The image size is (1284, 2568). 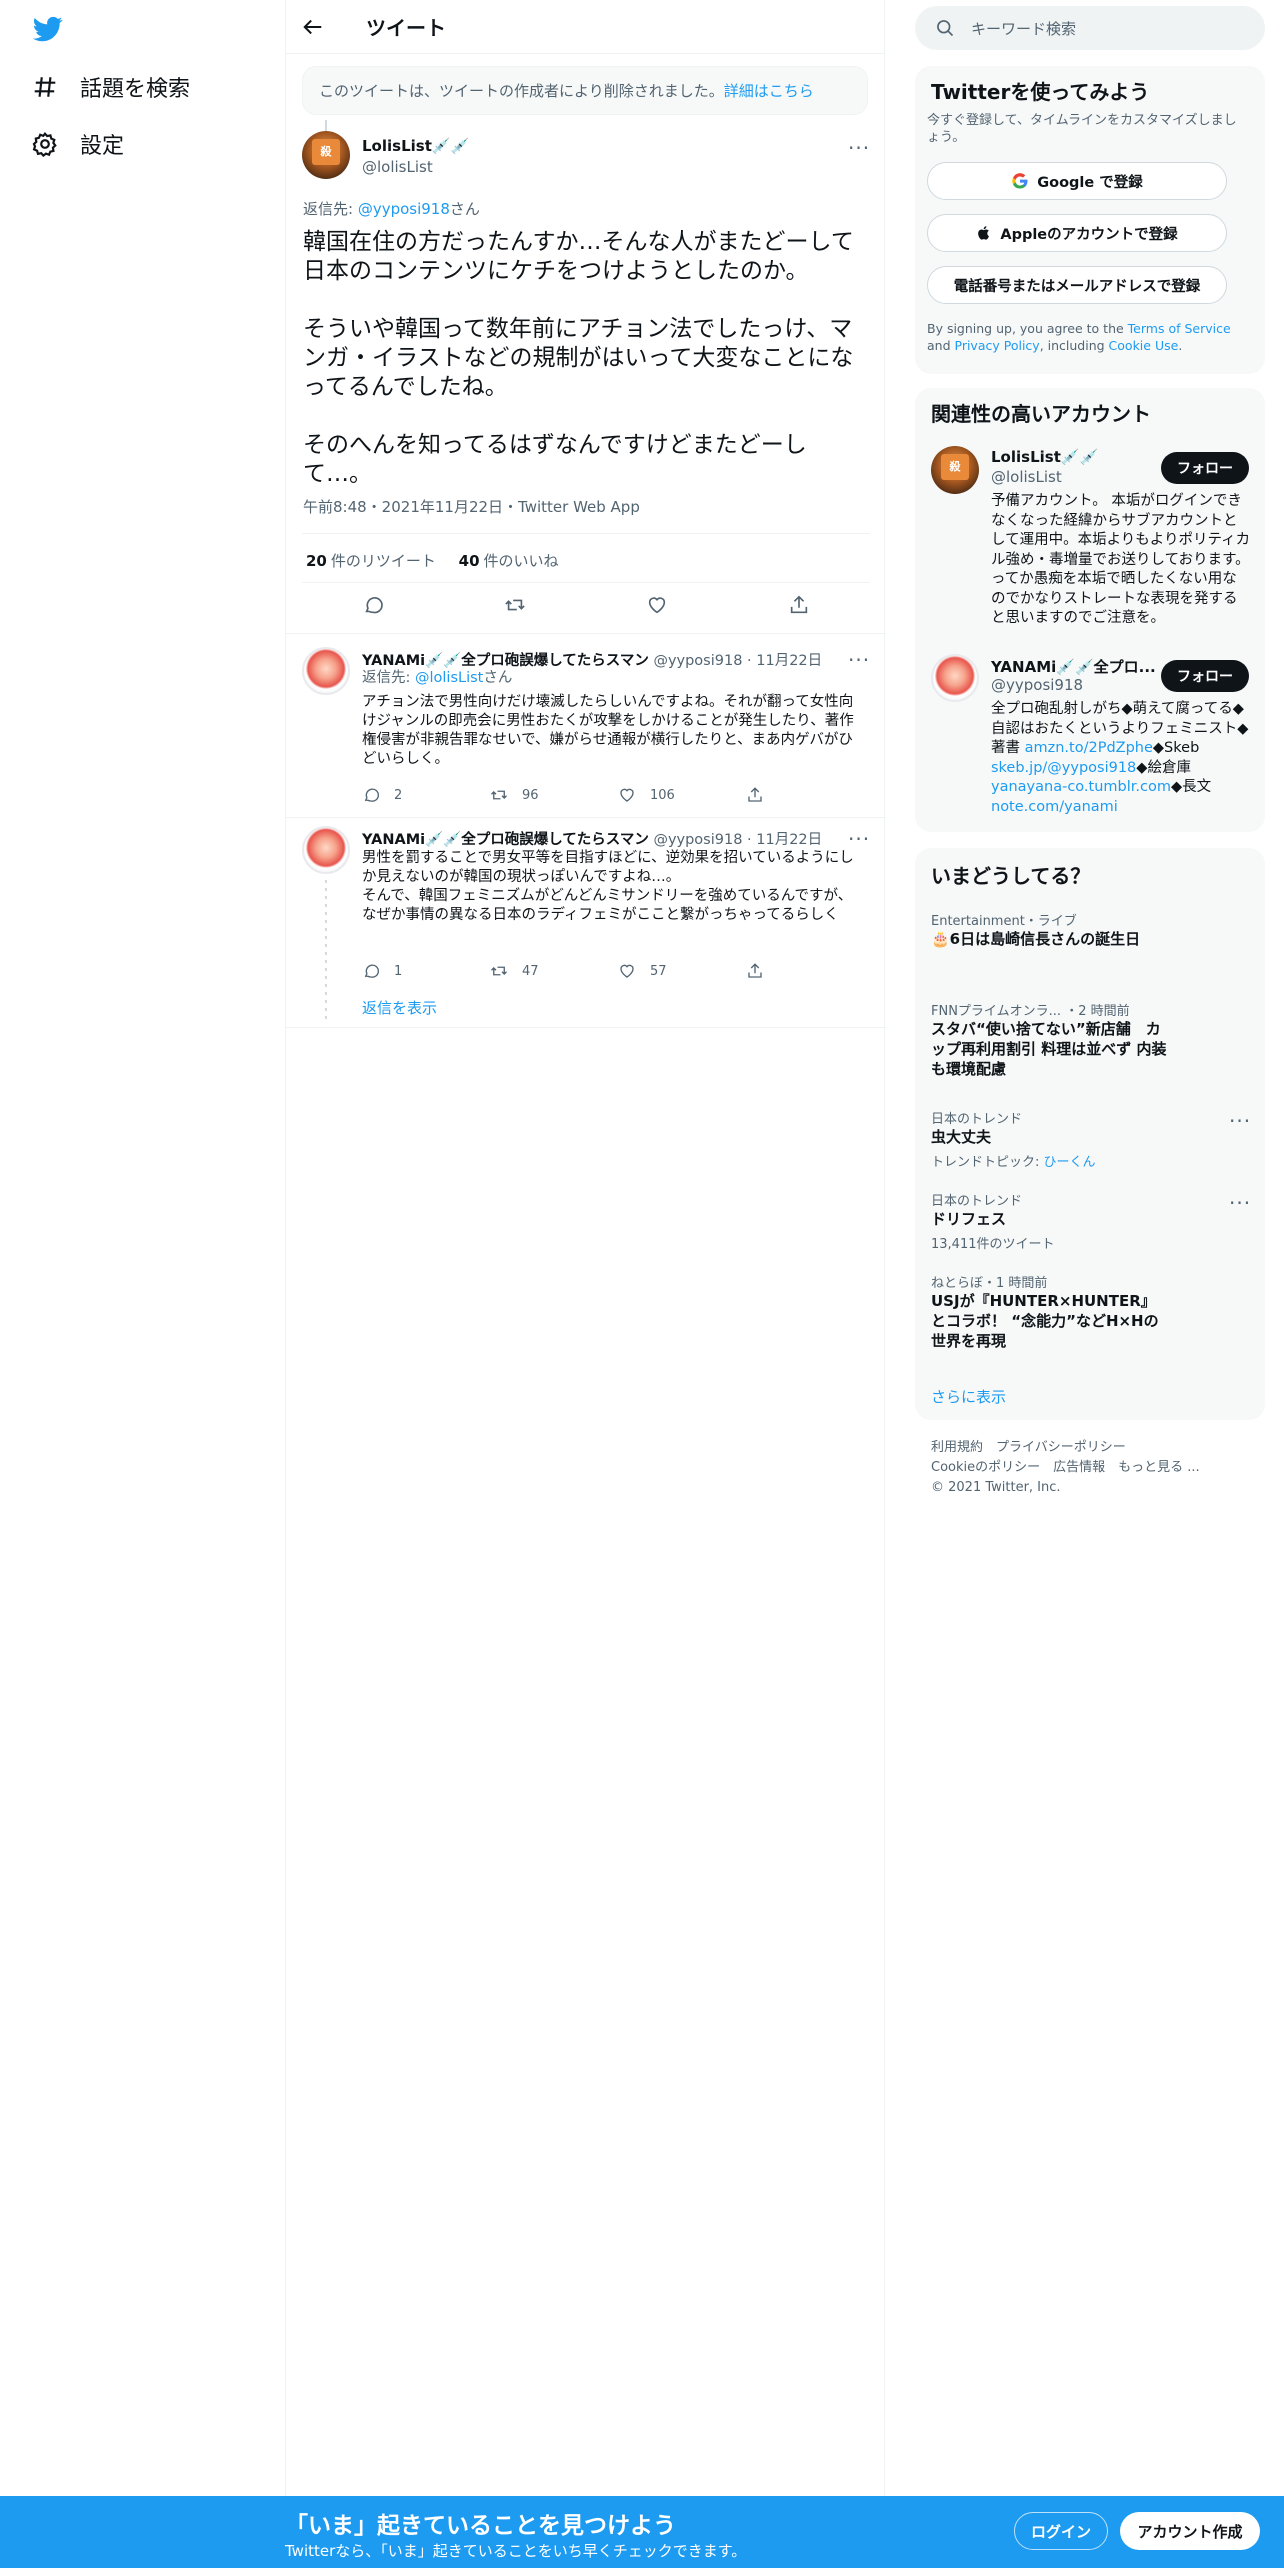 I want to click on google-signup-button: Google で登録, so click(x=1077, y=181).